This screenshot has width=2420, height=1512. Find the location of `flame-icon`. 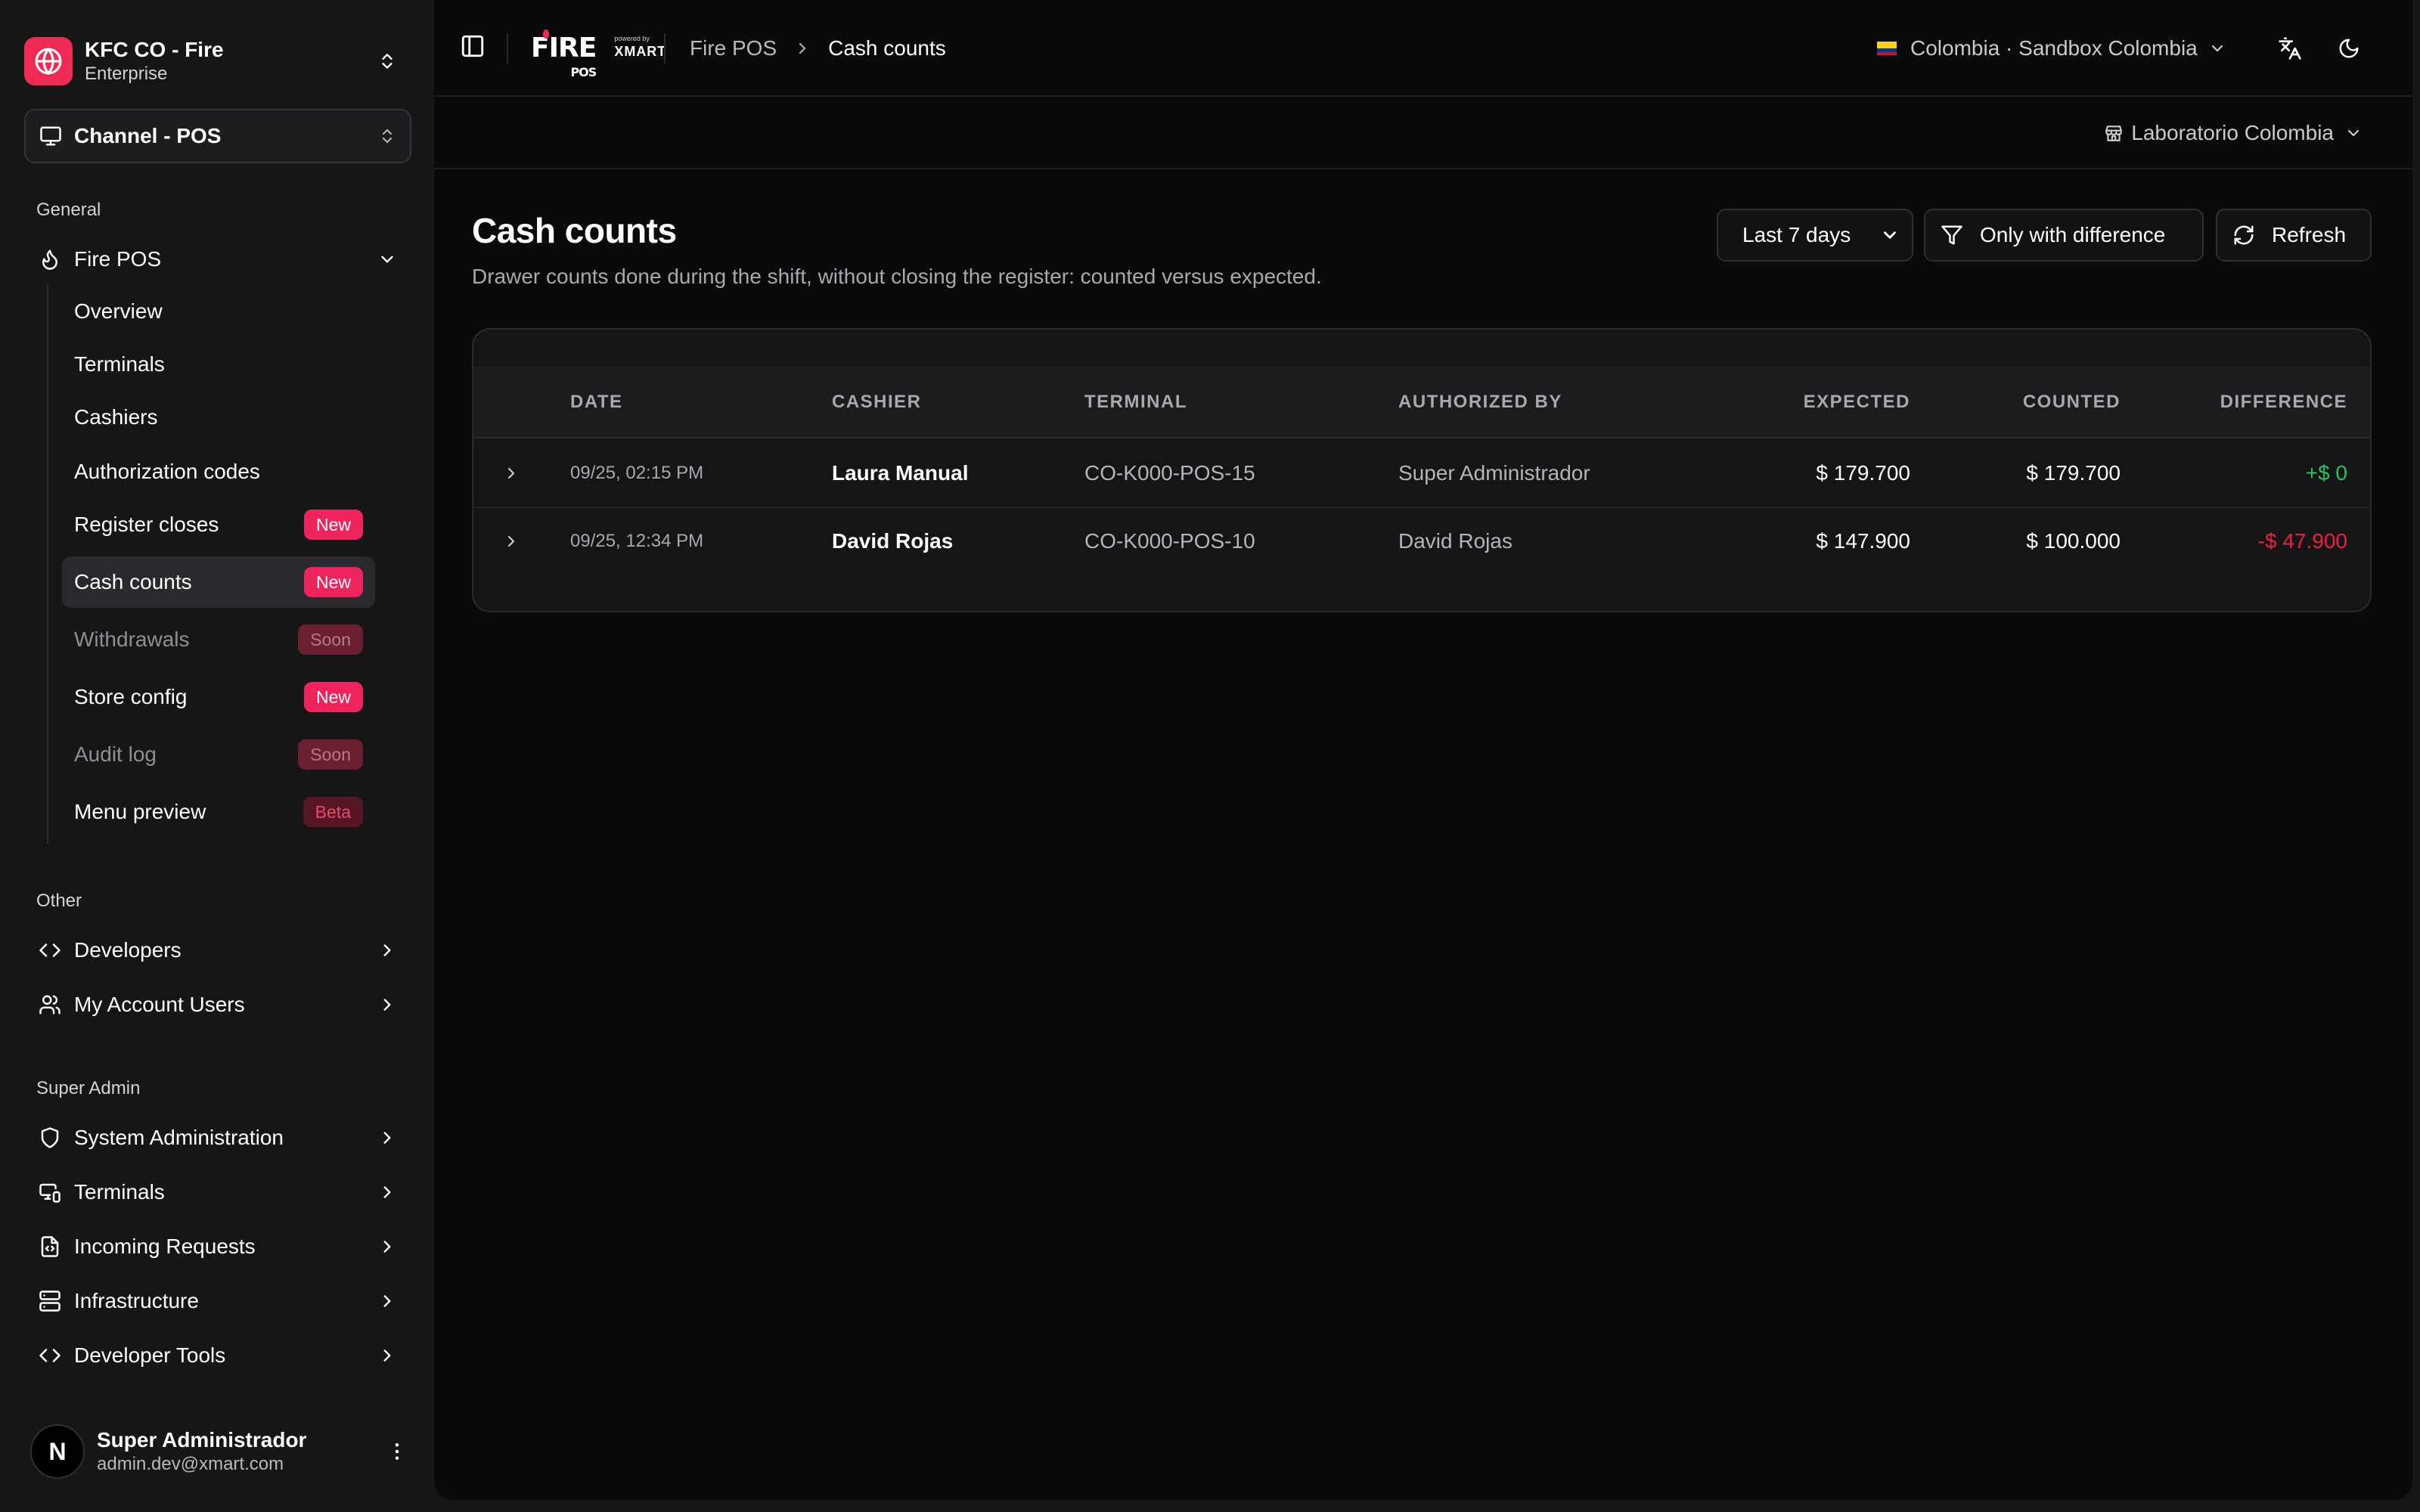

flame-icon is located at coordinates (50, 259).